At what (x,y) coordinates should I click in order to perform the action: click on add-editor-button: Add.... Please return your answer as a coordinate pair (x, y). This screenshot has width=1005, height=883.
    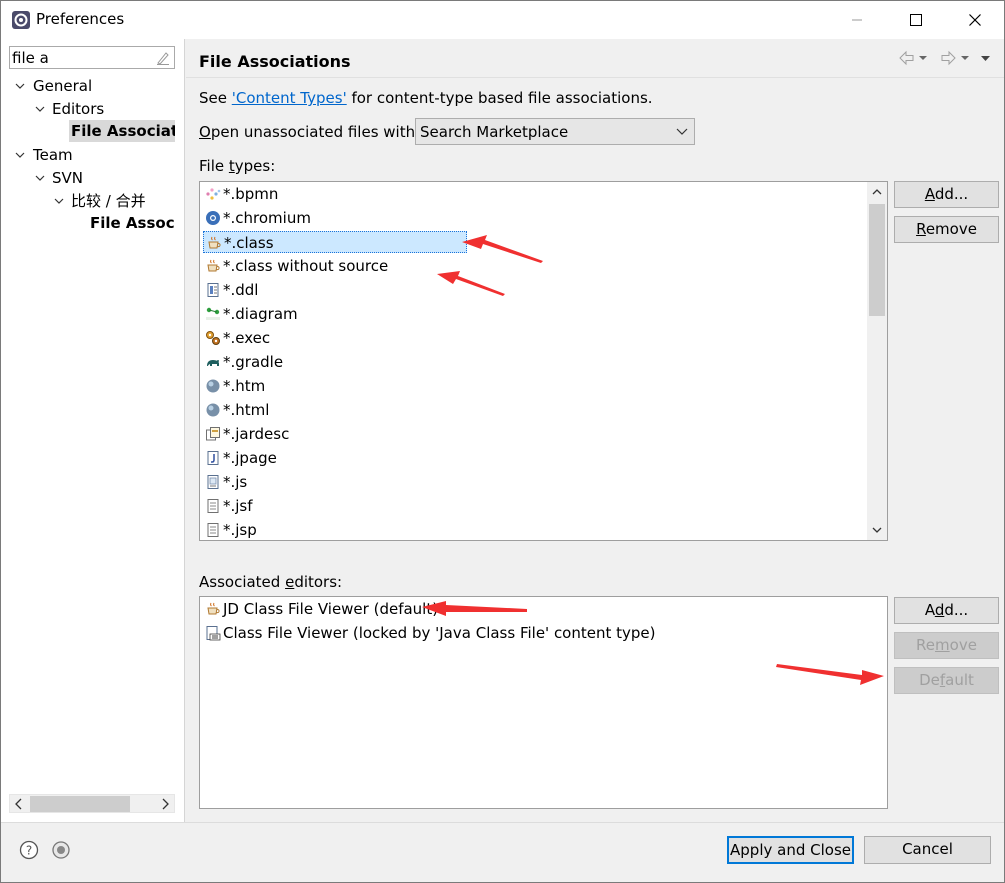
    Looking at the image, I should click on (946, 610).